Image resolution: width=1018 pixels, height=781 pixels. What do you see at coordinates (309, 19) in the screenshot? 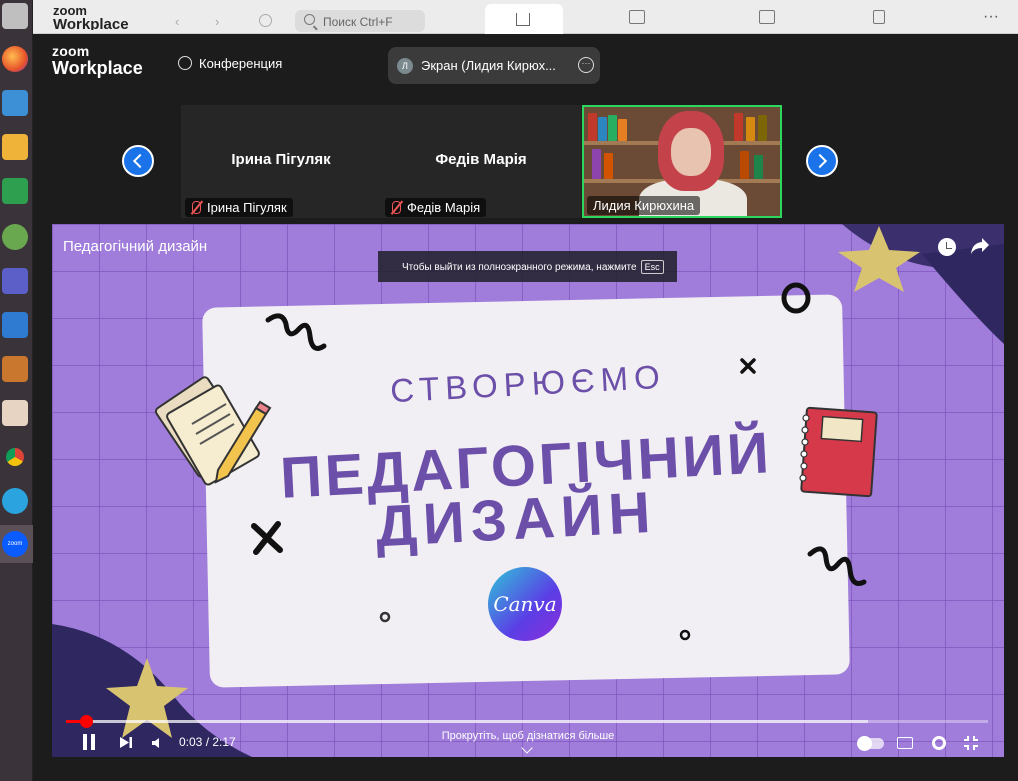
I see `search-icon` at bounding box center [309, 19].